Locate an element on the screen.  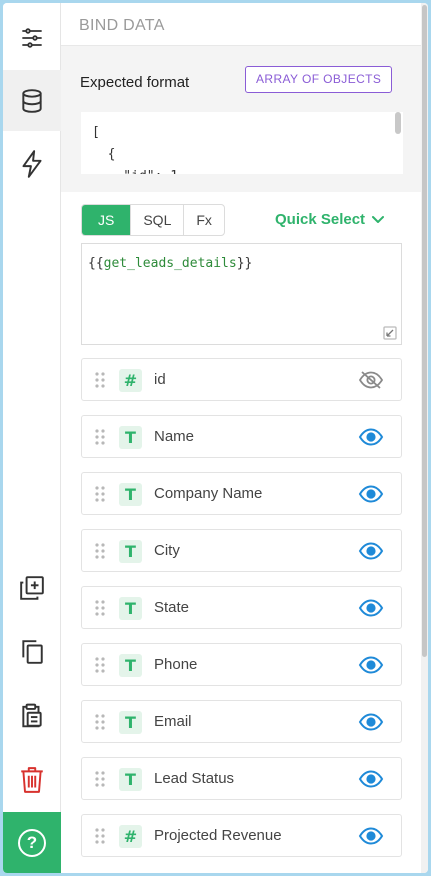
quick-select-button: Quick Select is located at coordinates (330, 219).